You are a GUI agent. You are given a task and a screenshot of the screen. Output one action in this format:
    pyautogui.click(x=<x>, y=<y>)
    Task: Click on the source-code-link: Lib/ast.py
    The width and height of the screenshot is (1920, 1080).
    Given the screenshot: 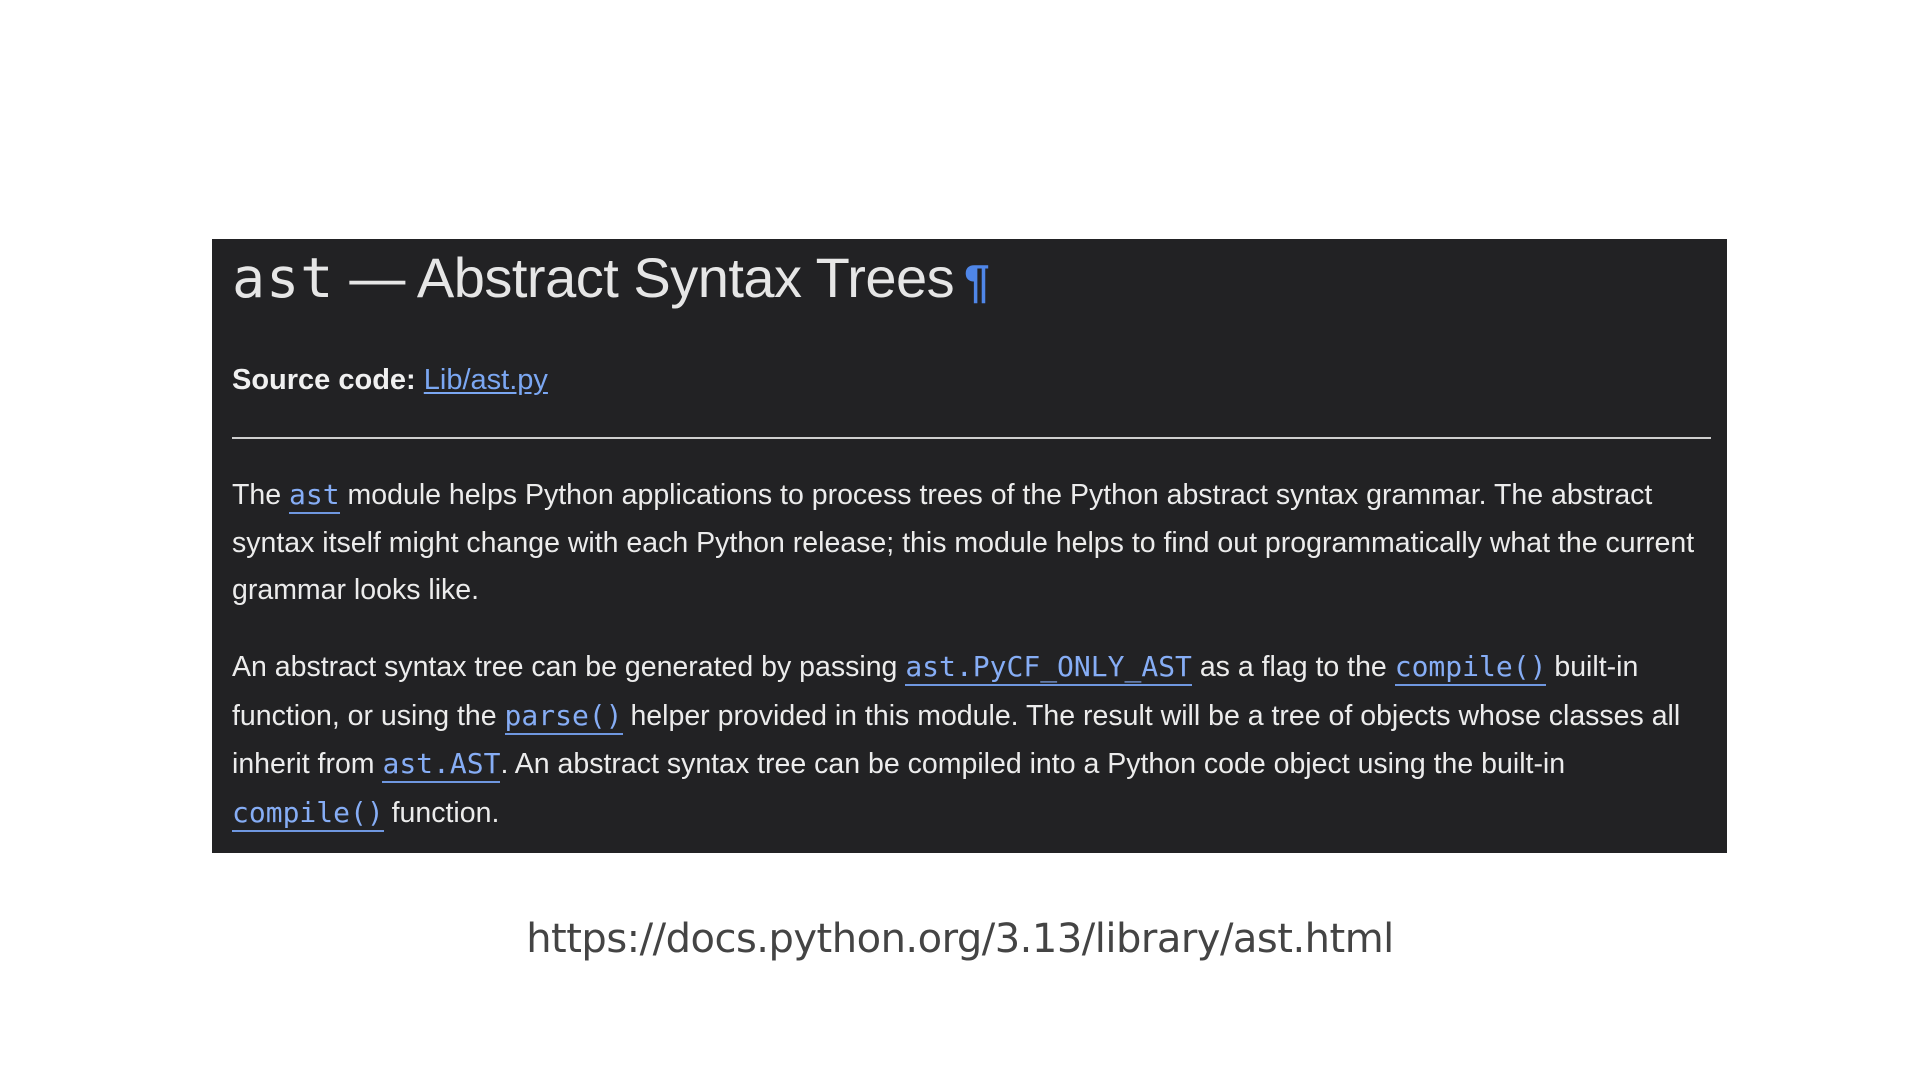 What is the action you would take?
    pyautogui.click(x=486, y=380)
    